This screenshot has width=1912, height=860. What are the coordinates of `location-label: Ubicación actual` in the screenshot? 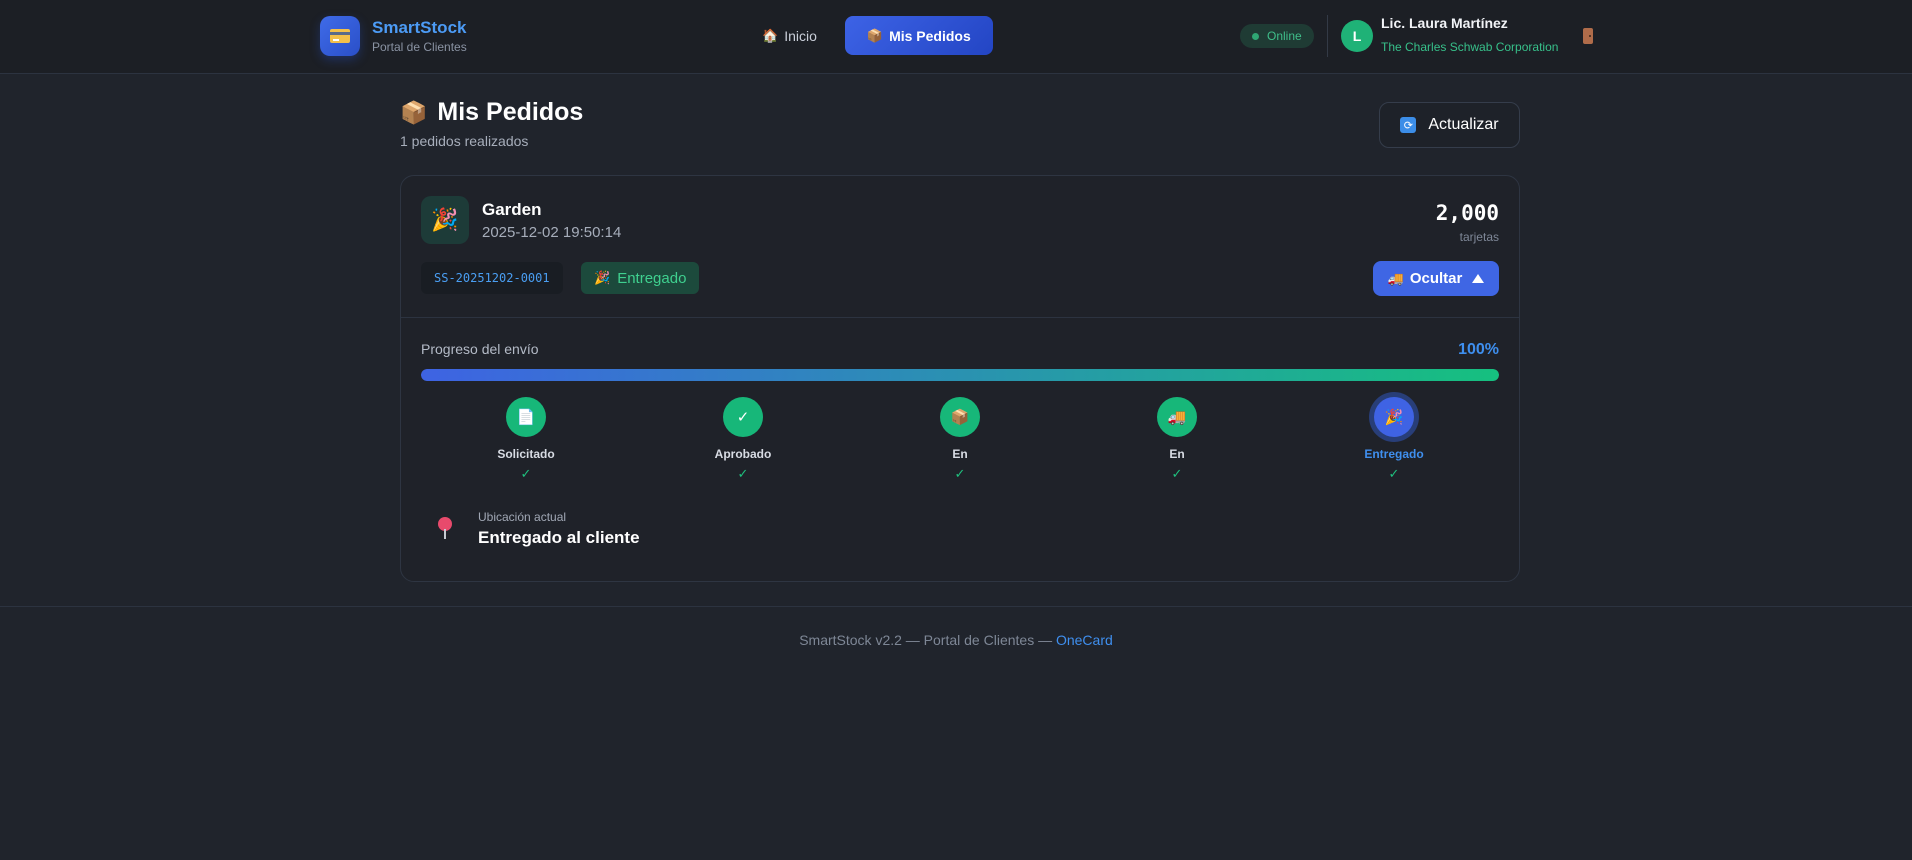 It's located at (522, 517).